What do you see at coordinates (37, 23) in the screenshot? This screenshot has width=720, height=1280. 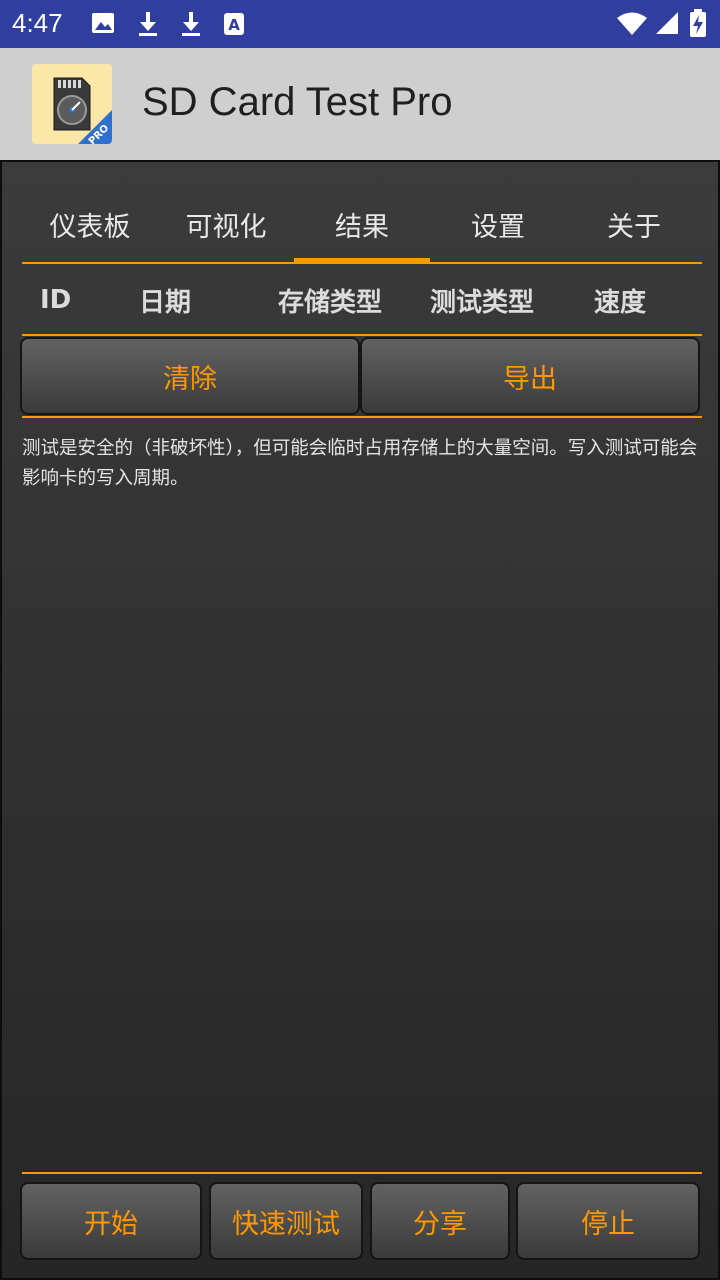 I see `status-time: 4:47` at bounding box center [37, 23].